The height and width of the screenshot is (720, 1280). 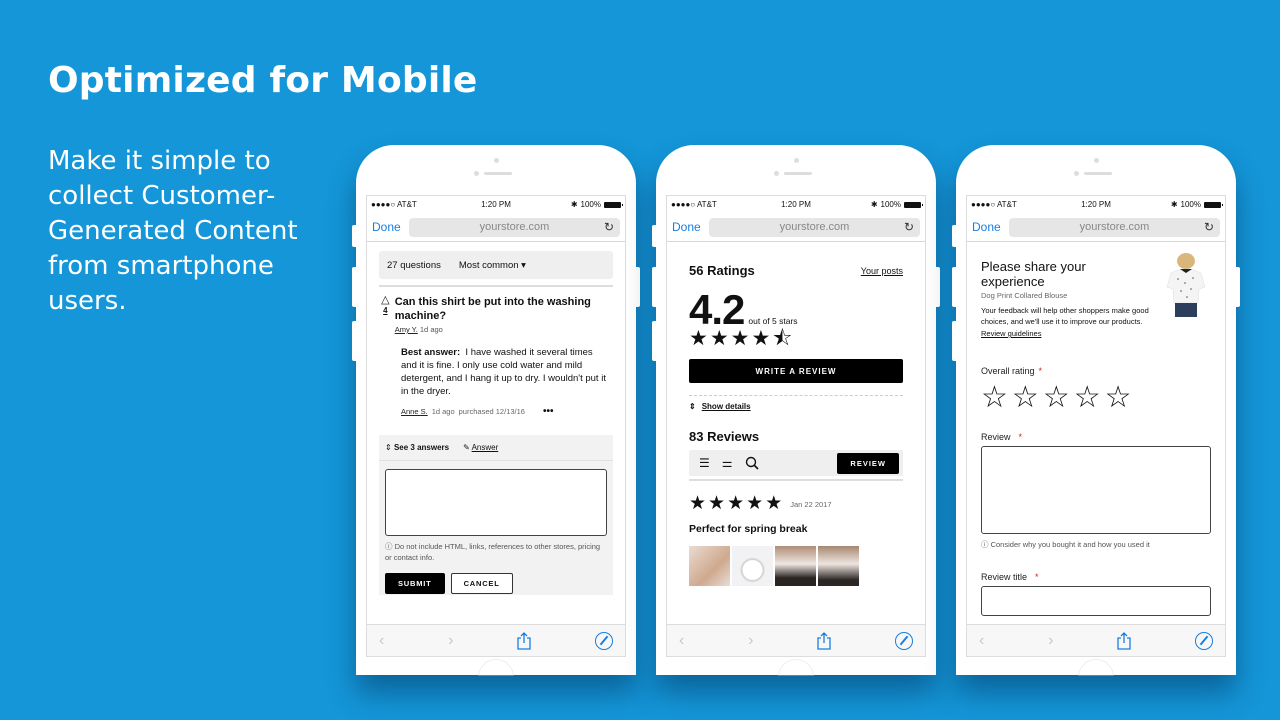 What do you see at coordinates (496, 286) in the screenshot?
I see `divider` at bounding box center [496, 286].